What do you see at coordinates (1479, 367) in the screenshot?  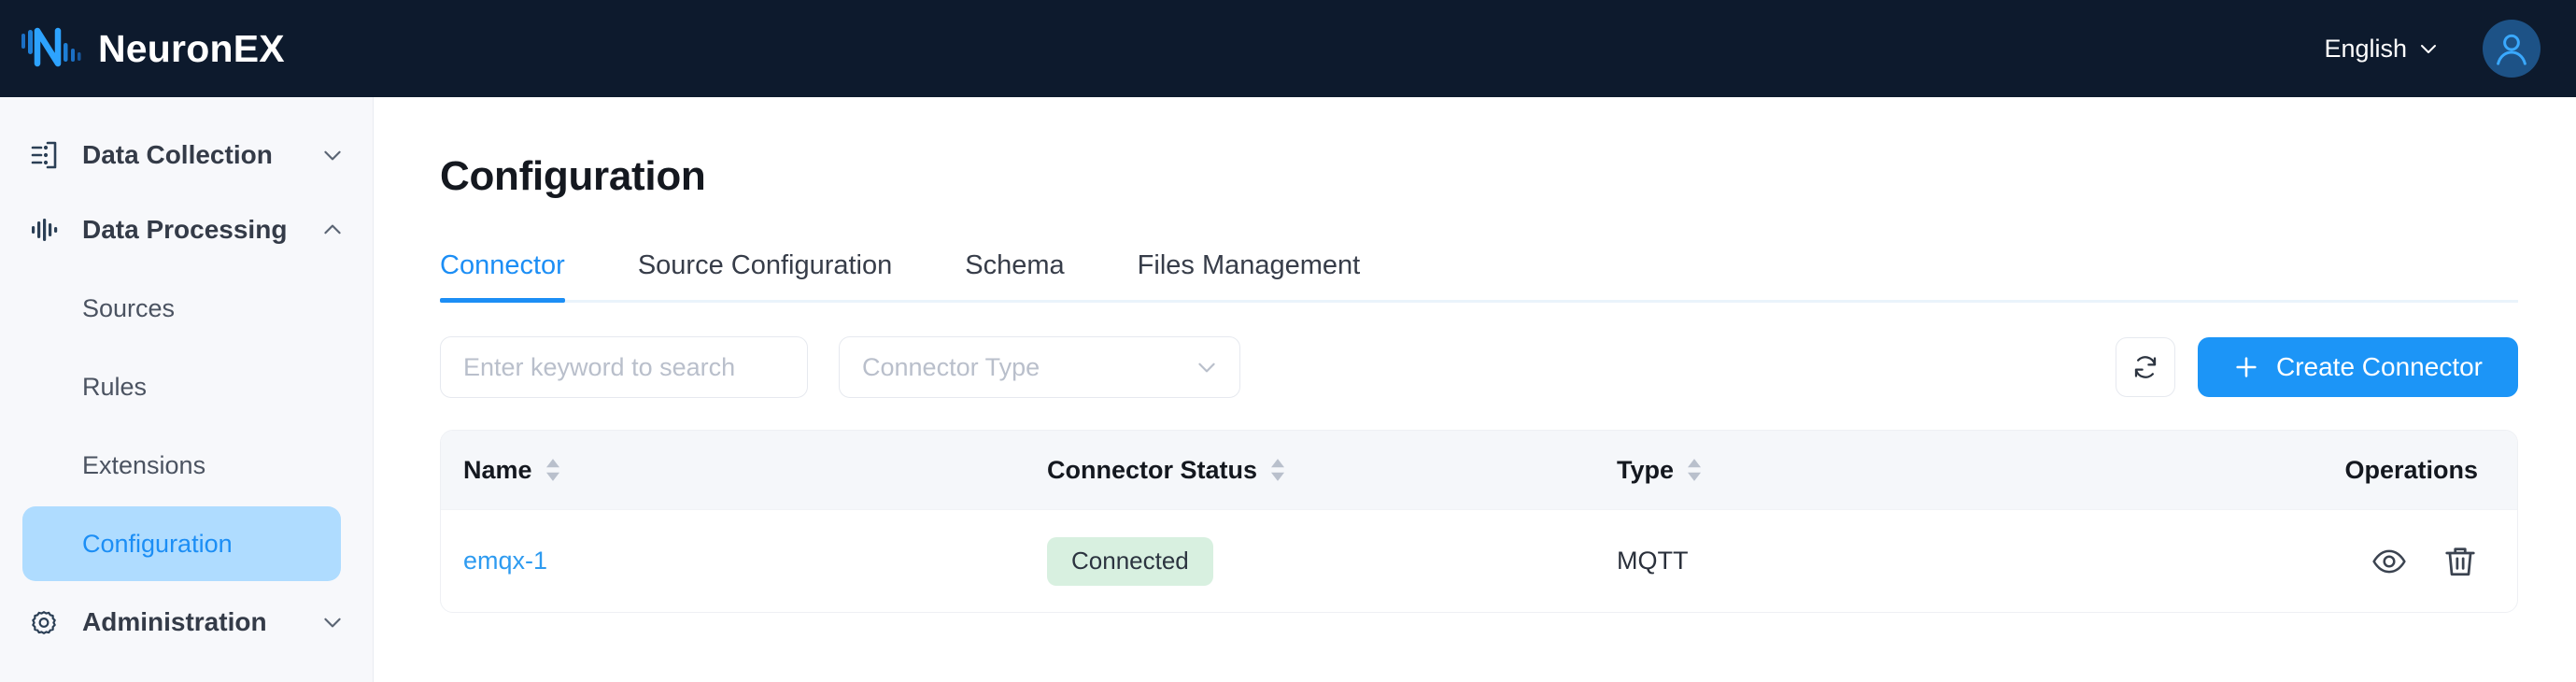 I see `toolbar: Connector Type` at bounding box center [1479, 367].